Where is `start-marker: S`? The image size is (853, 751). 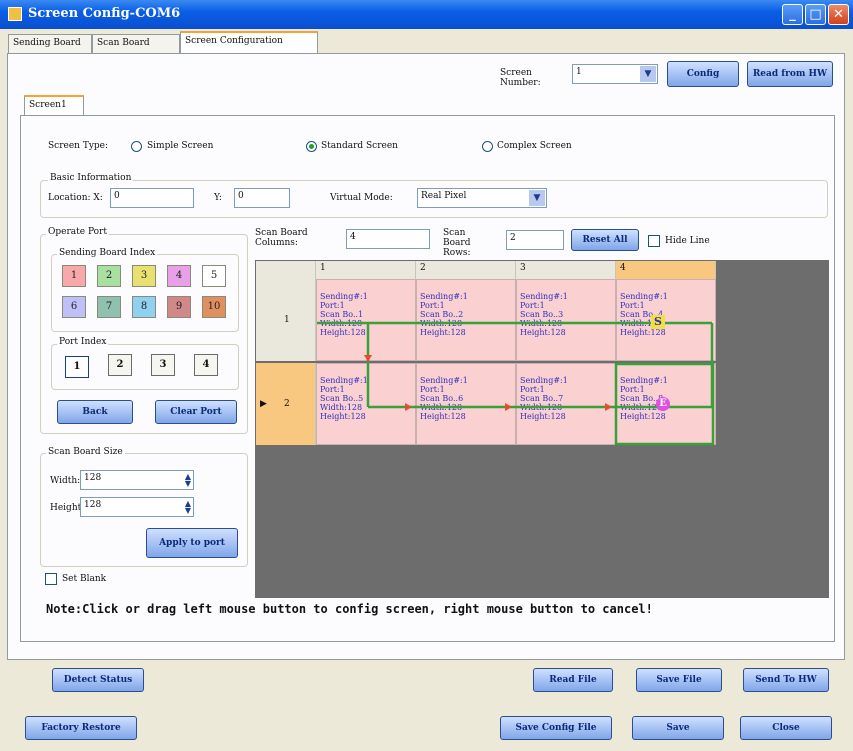 start-marker: S is located at coordinates (658, 322).